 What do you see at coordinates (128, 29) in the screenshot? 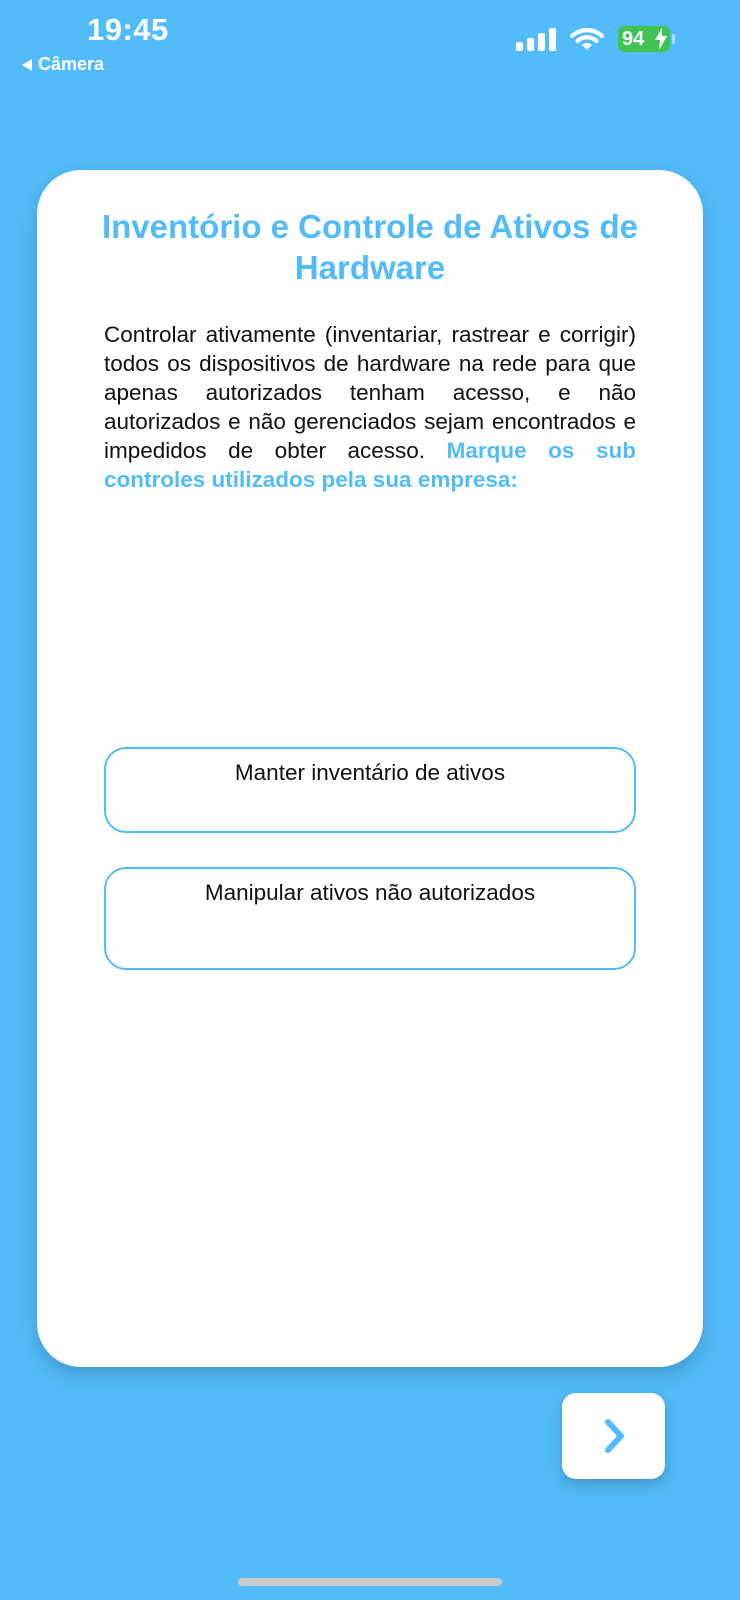
I see `status-time: 19:45` at bounding box center [128, 29].